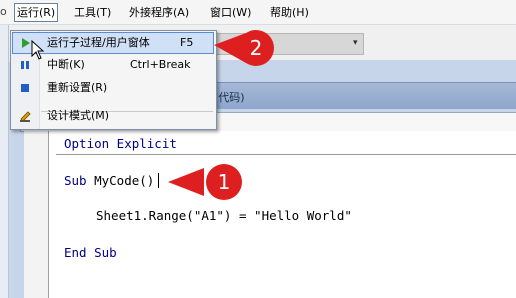  I want to click on menu-help: 帮助(H), so click(289, 12).